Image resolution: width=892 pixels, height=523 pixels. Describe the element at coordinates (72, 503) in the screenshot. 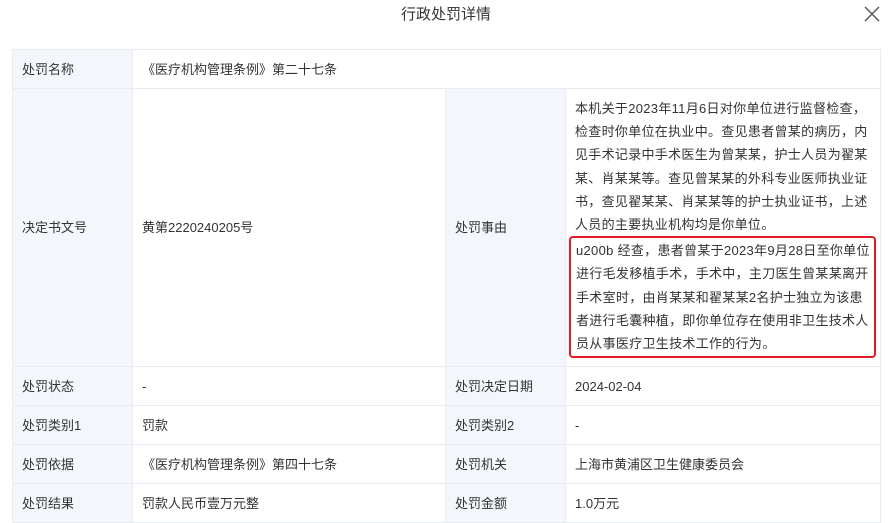

I see `result-label: 处罚结果` at that location.